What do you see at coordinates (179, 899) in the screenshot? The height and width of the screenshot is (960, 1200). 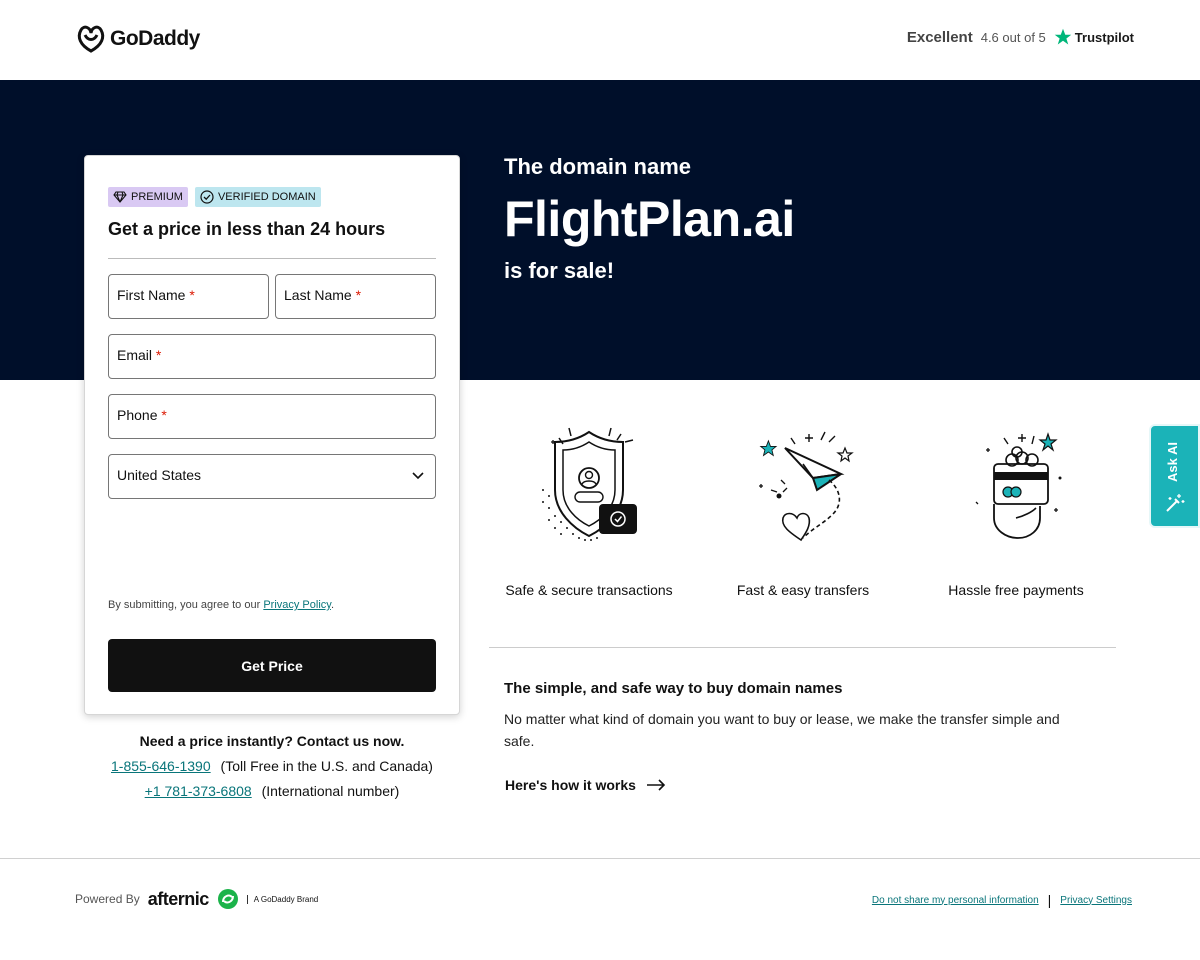 I see `afternic-logo: afternic` at bounding box center [179, 899].